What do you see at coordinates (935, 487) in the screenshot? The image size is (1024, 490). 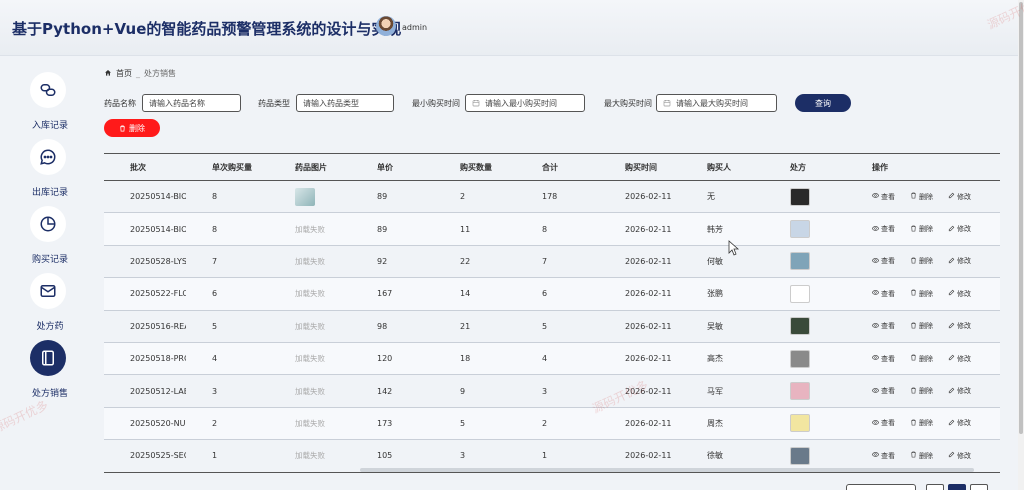 I see `prev-page-button` at bounding box center [935, 487].